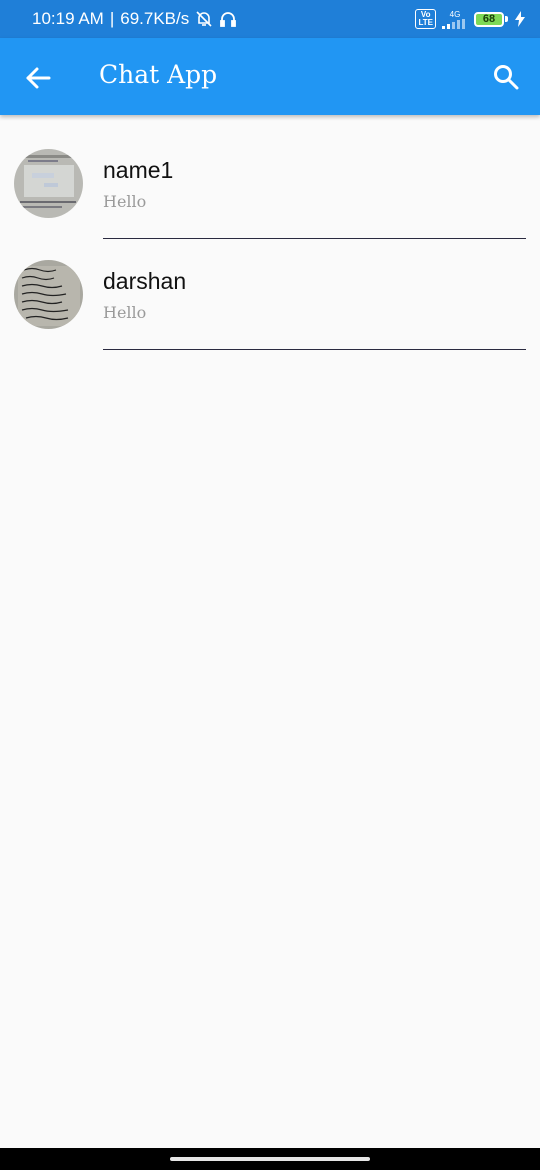 The width and height of the screenshot is (540, 1170). I want to click on divider, so click(314, 349).